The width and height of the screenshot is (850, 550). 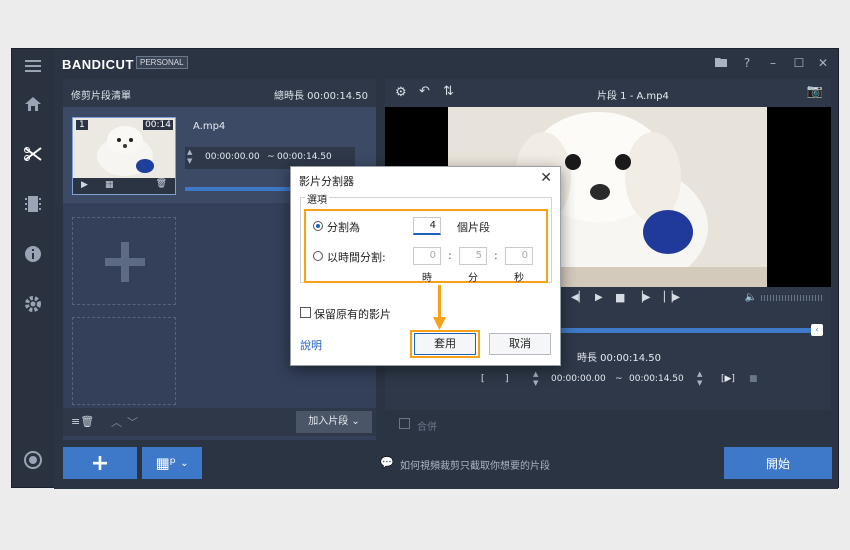 I want to click on stop-marker-icon: ■, so click(x=753, y=379).